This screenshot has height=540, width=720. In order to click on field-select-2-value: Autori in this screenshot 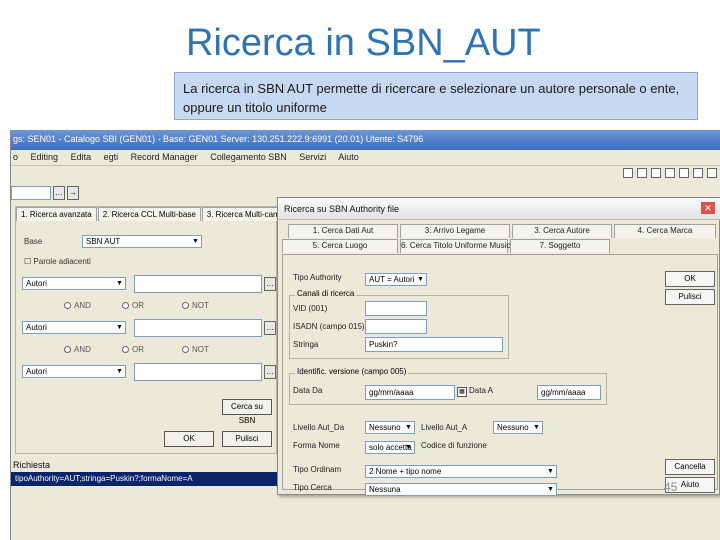, I will do `click(36, 327)`.